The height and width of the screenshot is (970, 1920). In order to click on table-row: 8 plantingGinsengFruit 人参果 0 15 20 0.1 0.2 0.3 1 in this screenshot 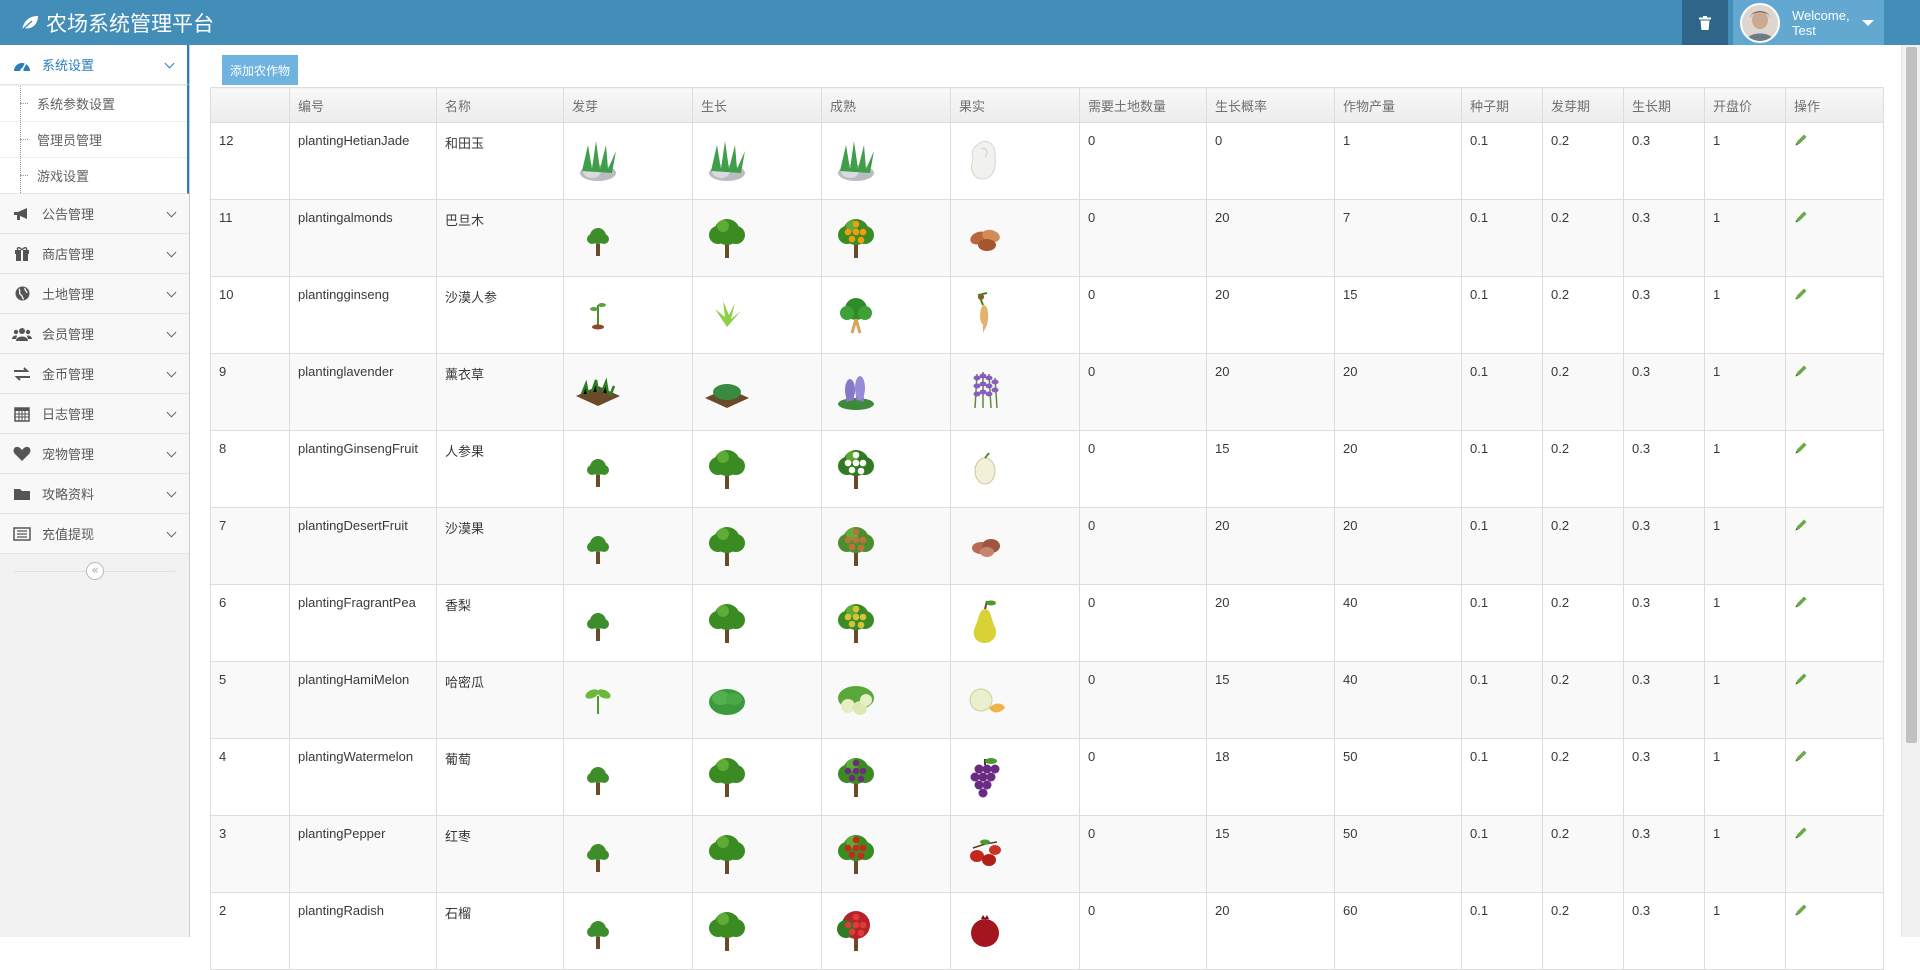, I will do `click(1047, 469)`.